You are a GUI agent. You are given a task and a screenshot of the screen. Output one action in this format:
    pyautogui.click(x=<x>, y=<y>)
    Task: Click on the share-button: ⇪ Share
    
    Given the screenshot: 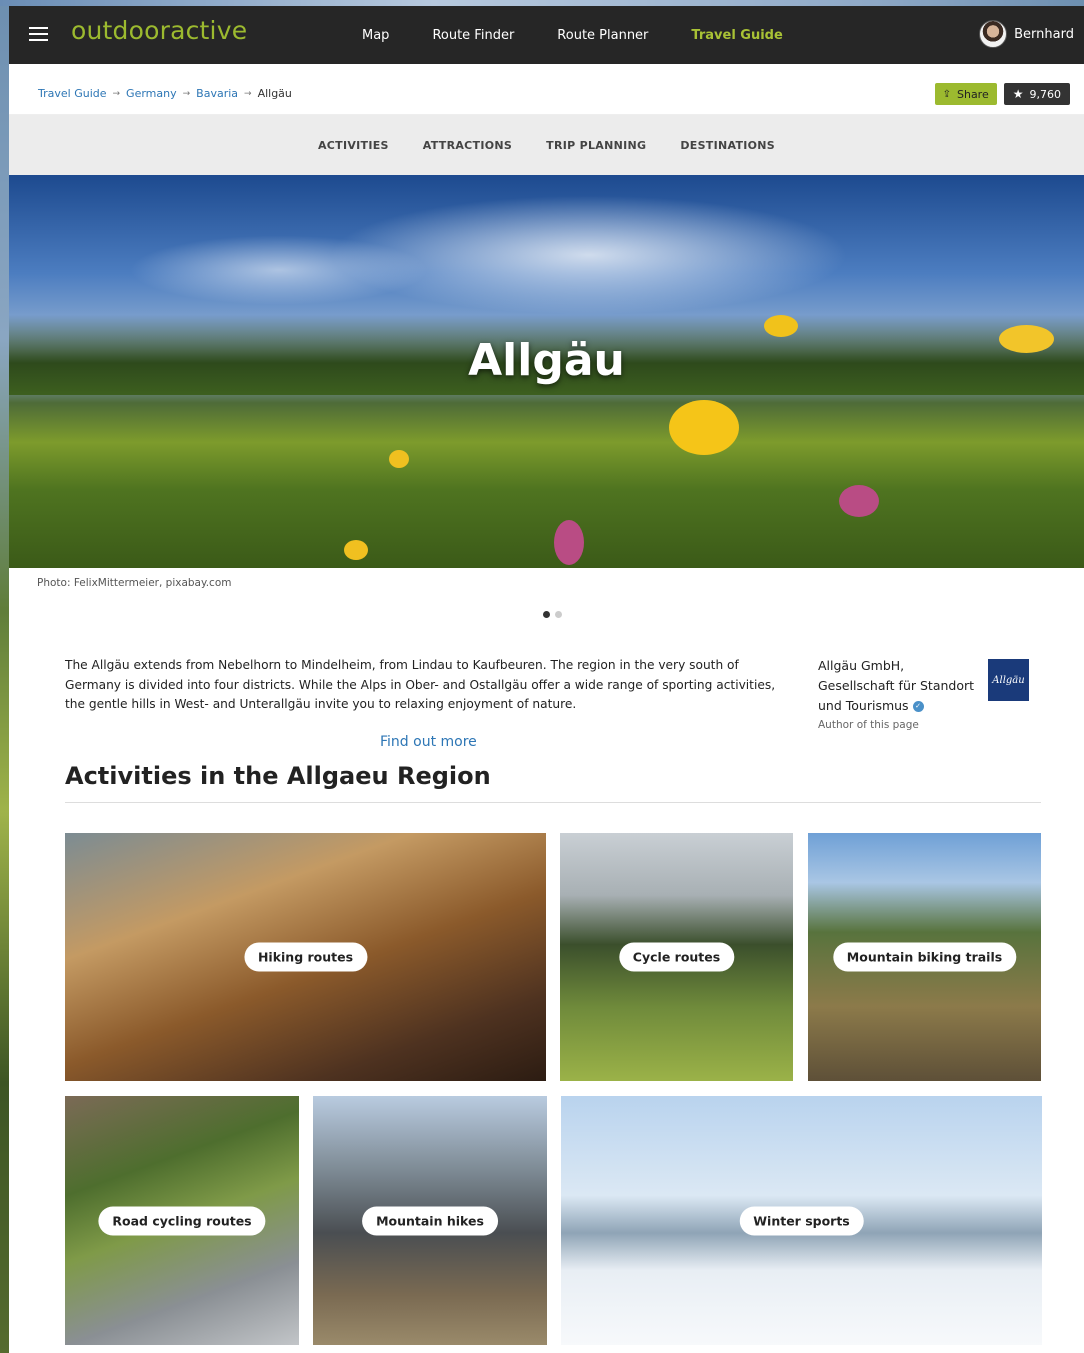 What is the action you would take?
    pyautogui.click(x=965, y=94)
    